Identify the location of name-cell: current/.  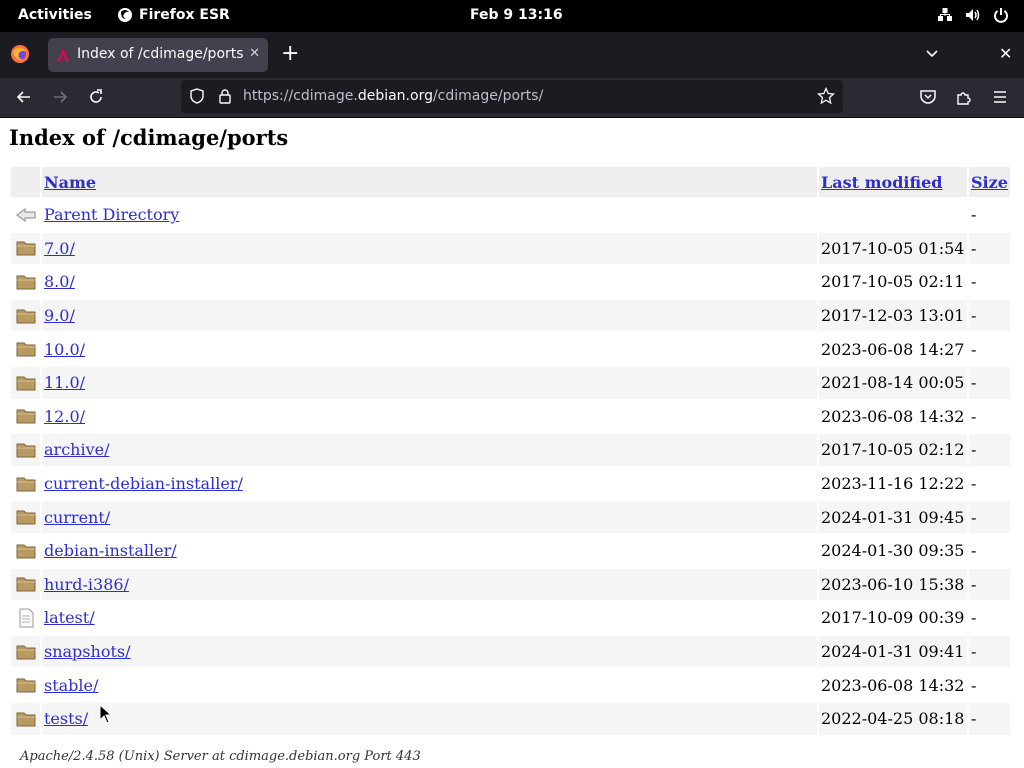
(429, 517).